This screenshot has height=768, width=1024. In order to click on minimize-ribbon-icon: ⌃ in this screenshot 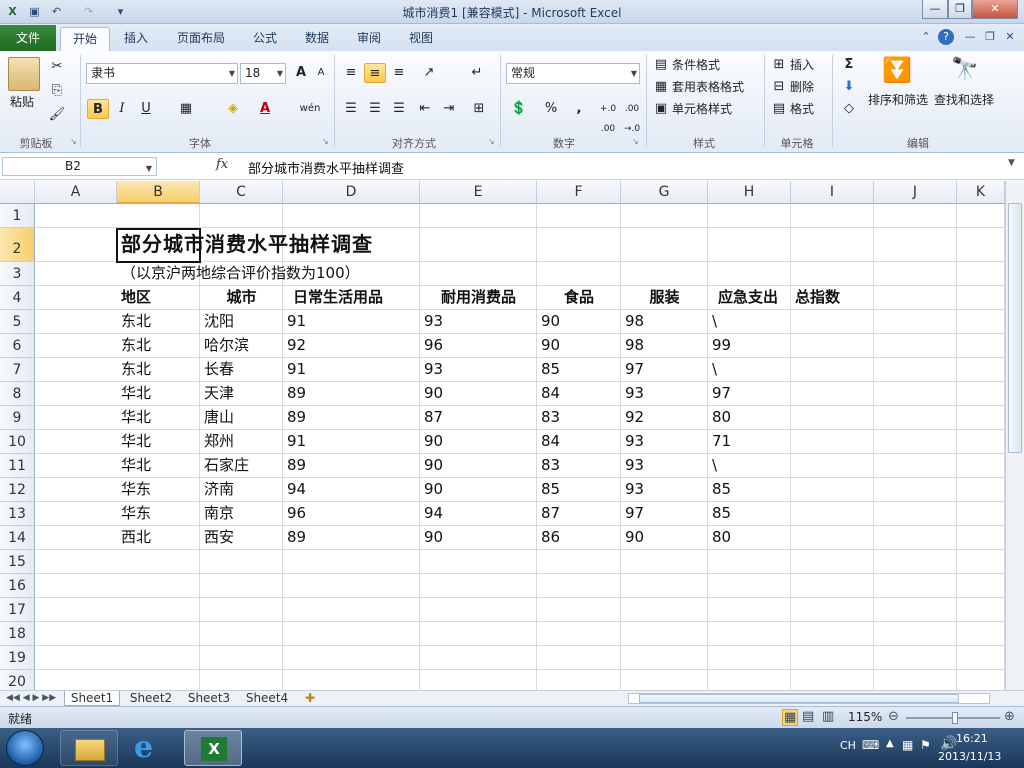, I will do `click(926, 37)`.